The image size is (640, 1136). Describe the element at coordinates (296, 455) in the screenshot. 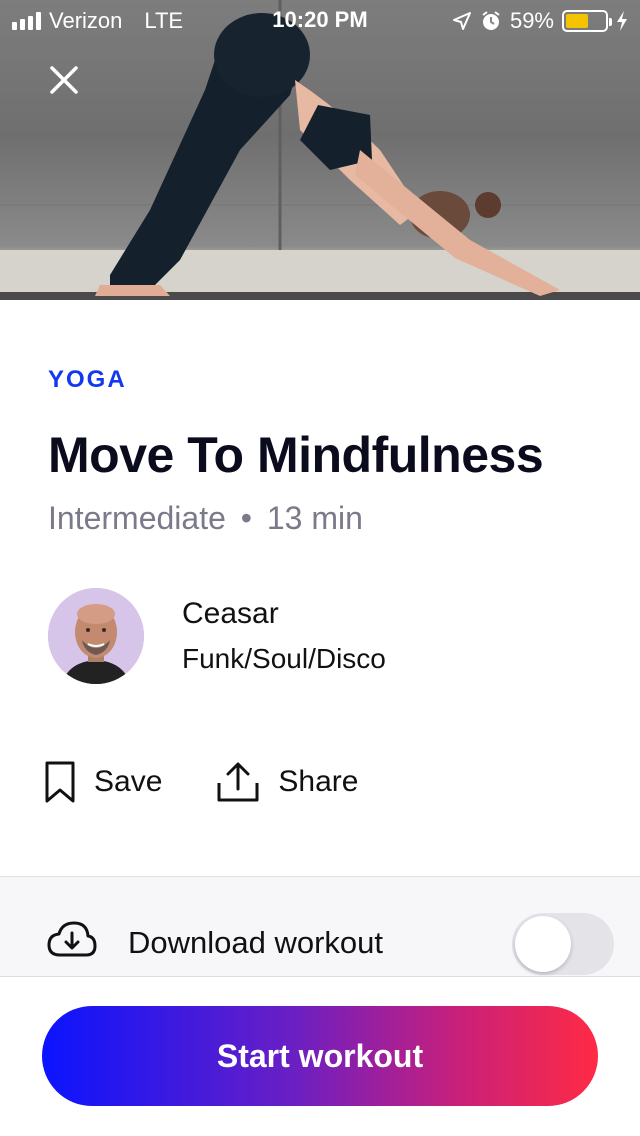

I see `workout-title: Move To Mindfulness` at that location.